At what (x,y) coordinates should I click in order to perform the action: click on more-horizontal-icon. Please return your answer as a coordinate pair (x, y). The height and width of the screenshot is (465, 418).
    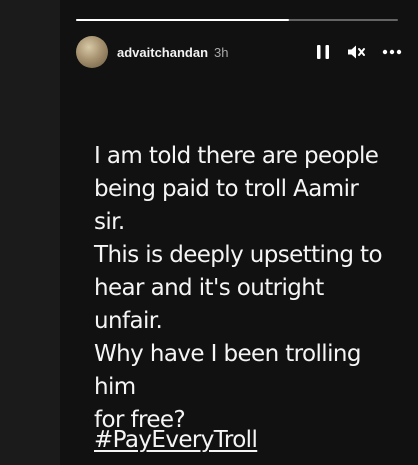
    Looking at the image, I should click on (392, 52).